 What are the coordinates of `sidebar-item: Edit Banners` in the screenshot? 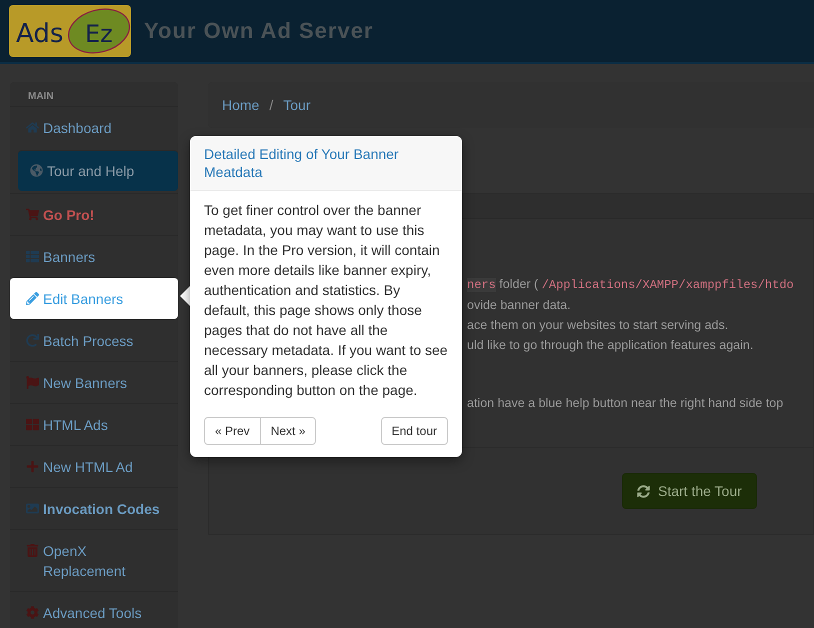 It's located at (94, 298).